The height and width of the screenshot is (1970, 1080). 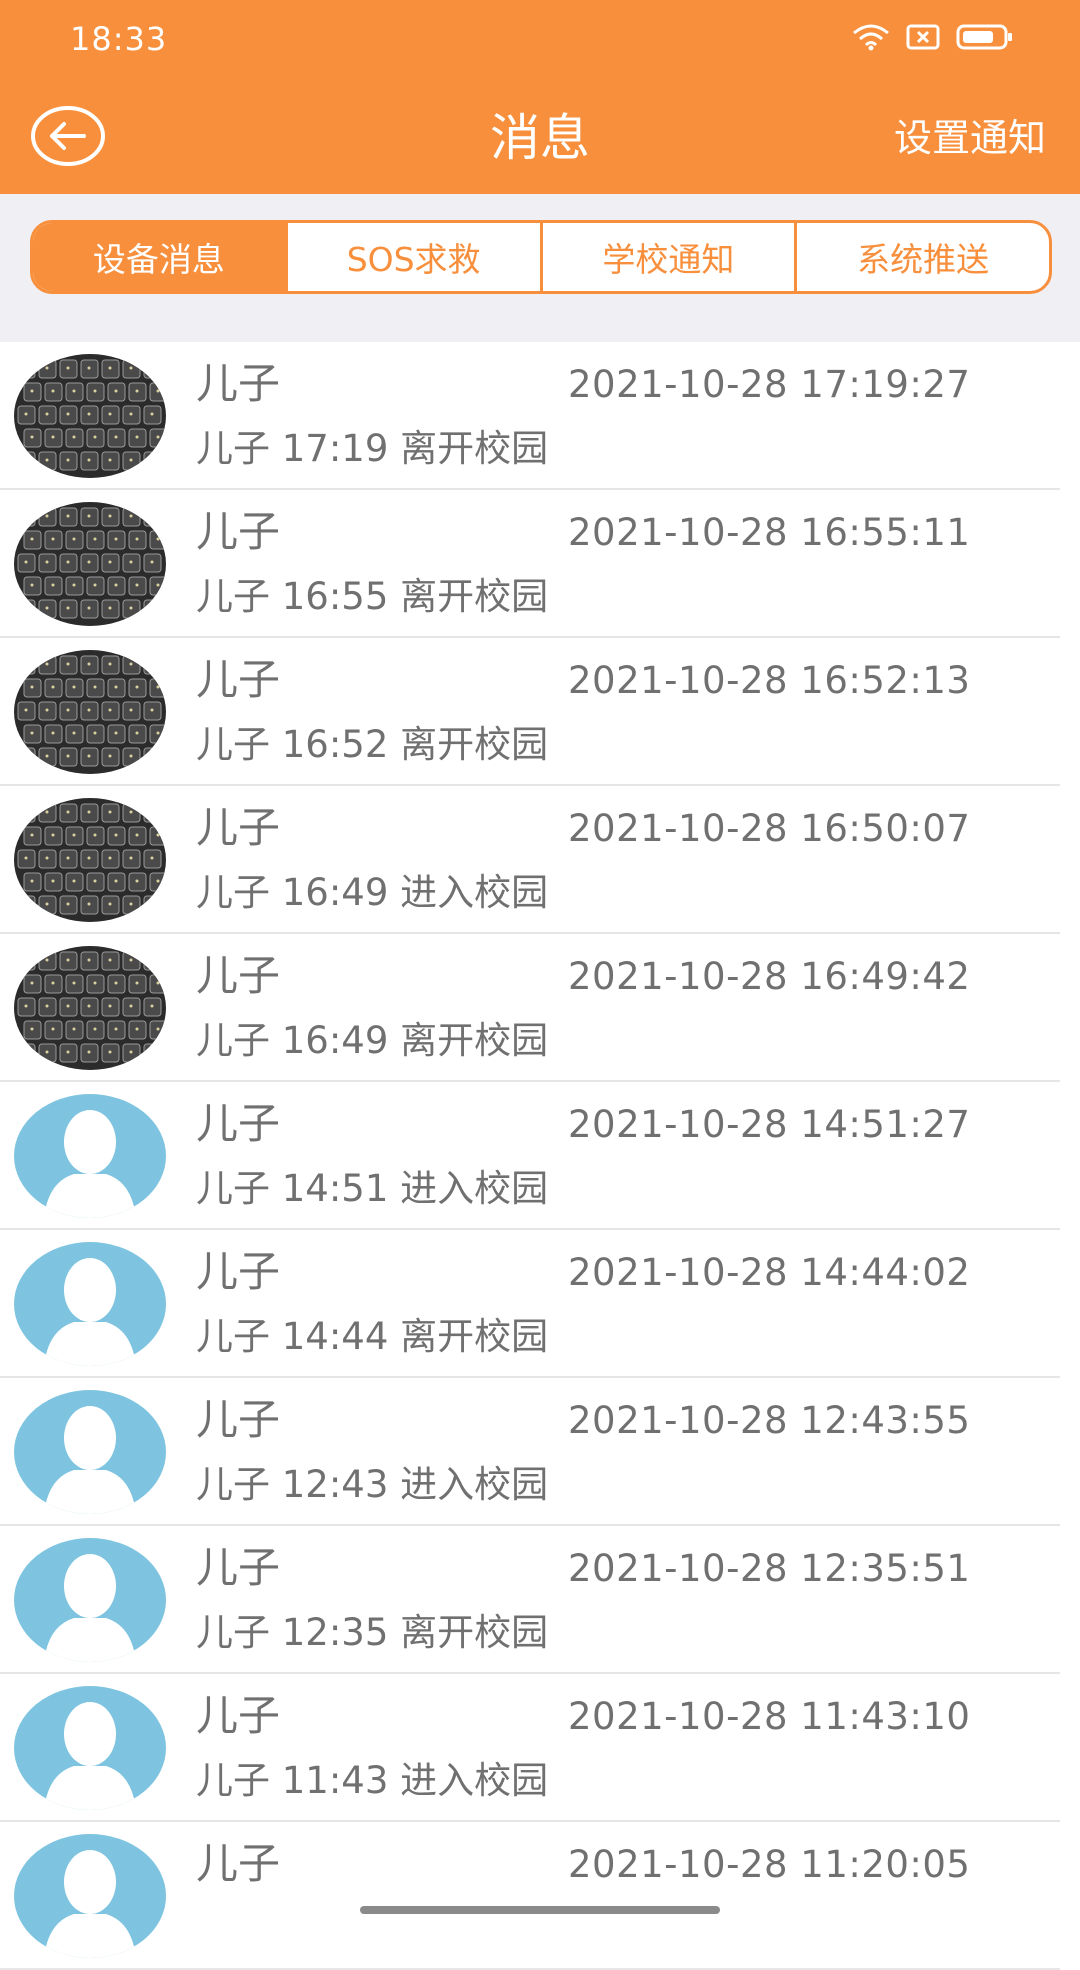 What do you see at coordinates (769, 384) in the screenshot?
I see `message-time: 2021-10-28 17:19:27` at bounding box center [769, 384].